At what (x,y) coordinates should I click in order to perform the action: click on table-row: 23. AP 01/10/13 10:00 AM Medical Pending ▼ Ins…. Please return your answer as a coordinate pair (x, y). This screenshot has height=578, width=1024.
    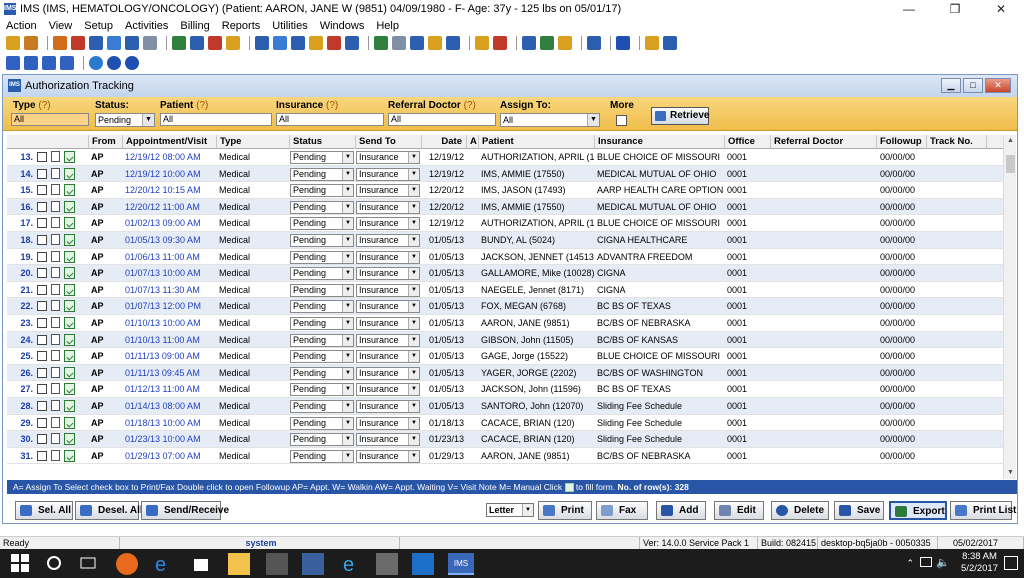
    Looking at the image, I should click on (505, 323).